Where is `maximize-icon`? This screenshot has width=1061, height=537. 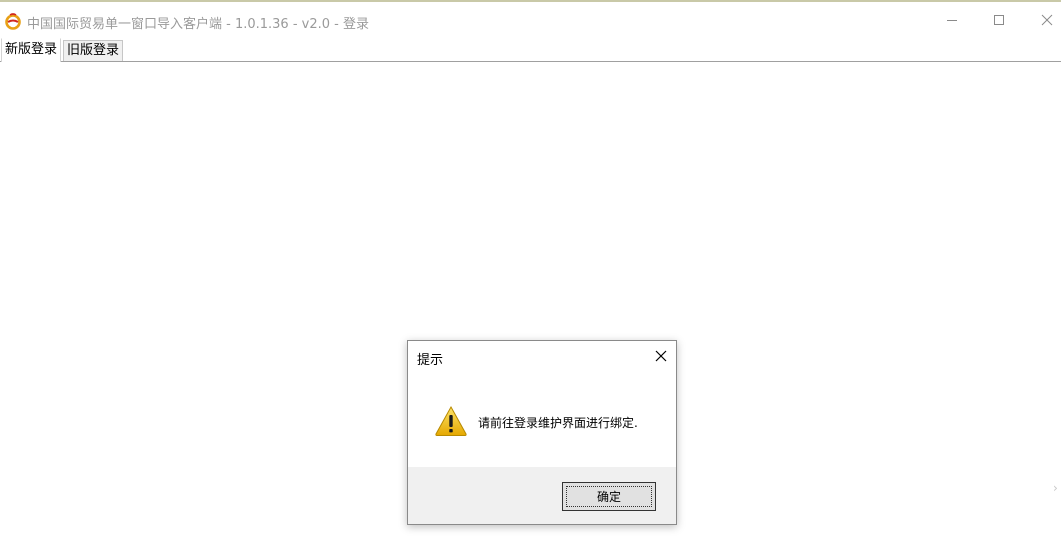 maximize-icon is located at coordinates (999, 20).